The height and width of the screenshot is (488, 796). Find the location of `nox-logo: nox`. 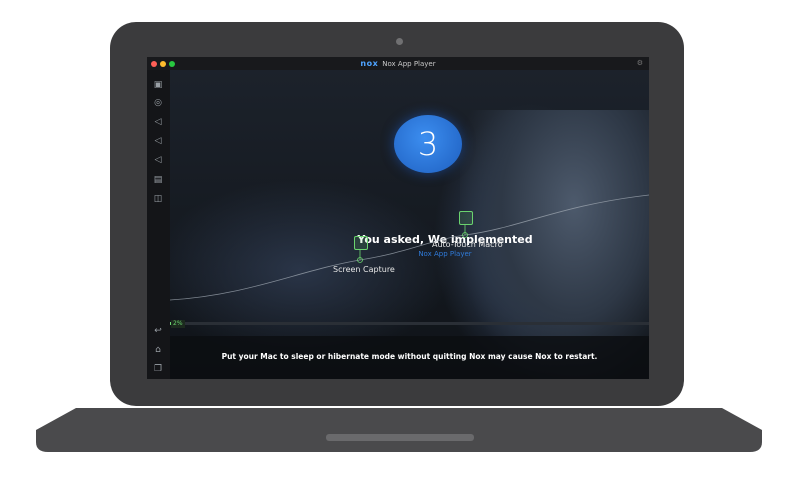

nox-logo: nox is located at coordinates (369, 63).